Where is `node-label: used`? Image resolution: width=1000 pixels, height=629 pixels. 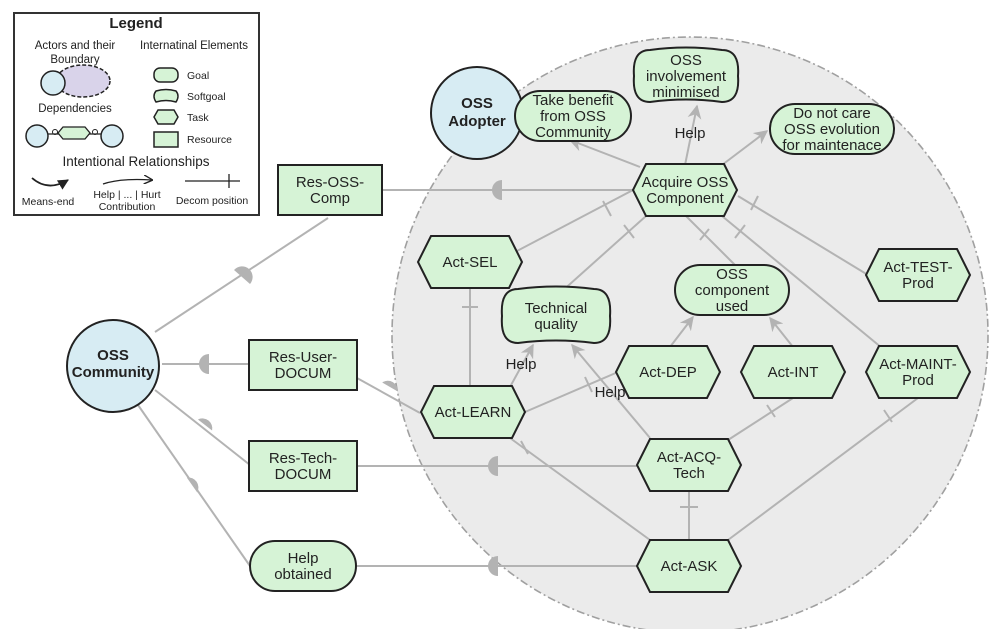
node-label: used is located at coordinates (732, 306).